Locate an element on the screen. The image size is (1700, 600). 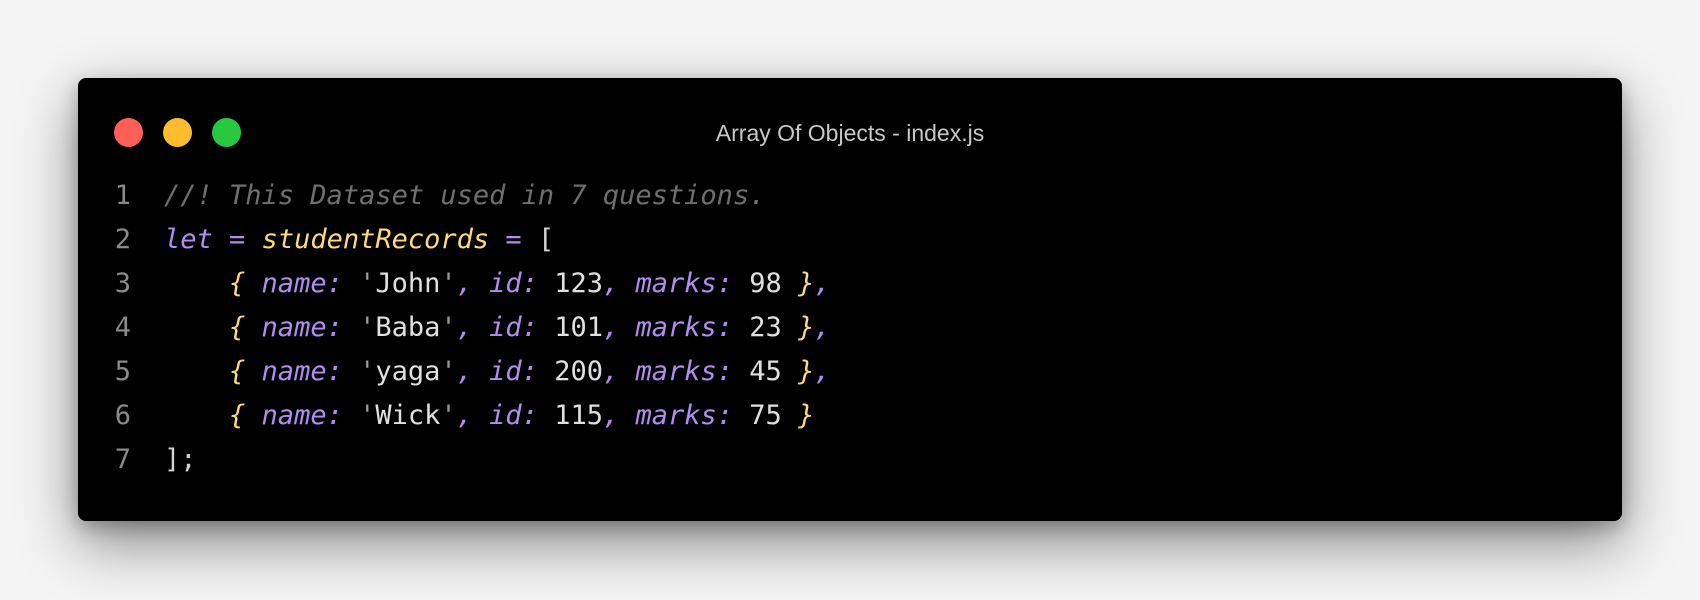
code-token: 23 is located at coordinates (766, 327).